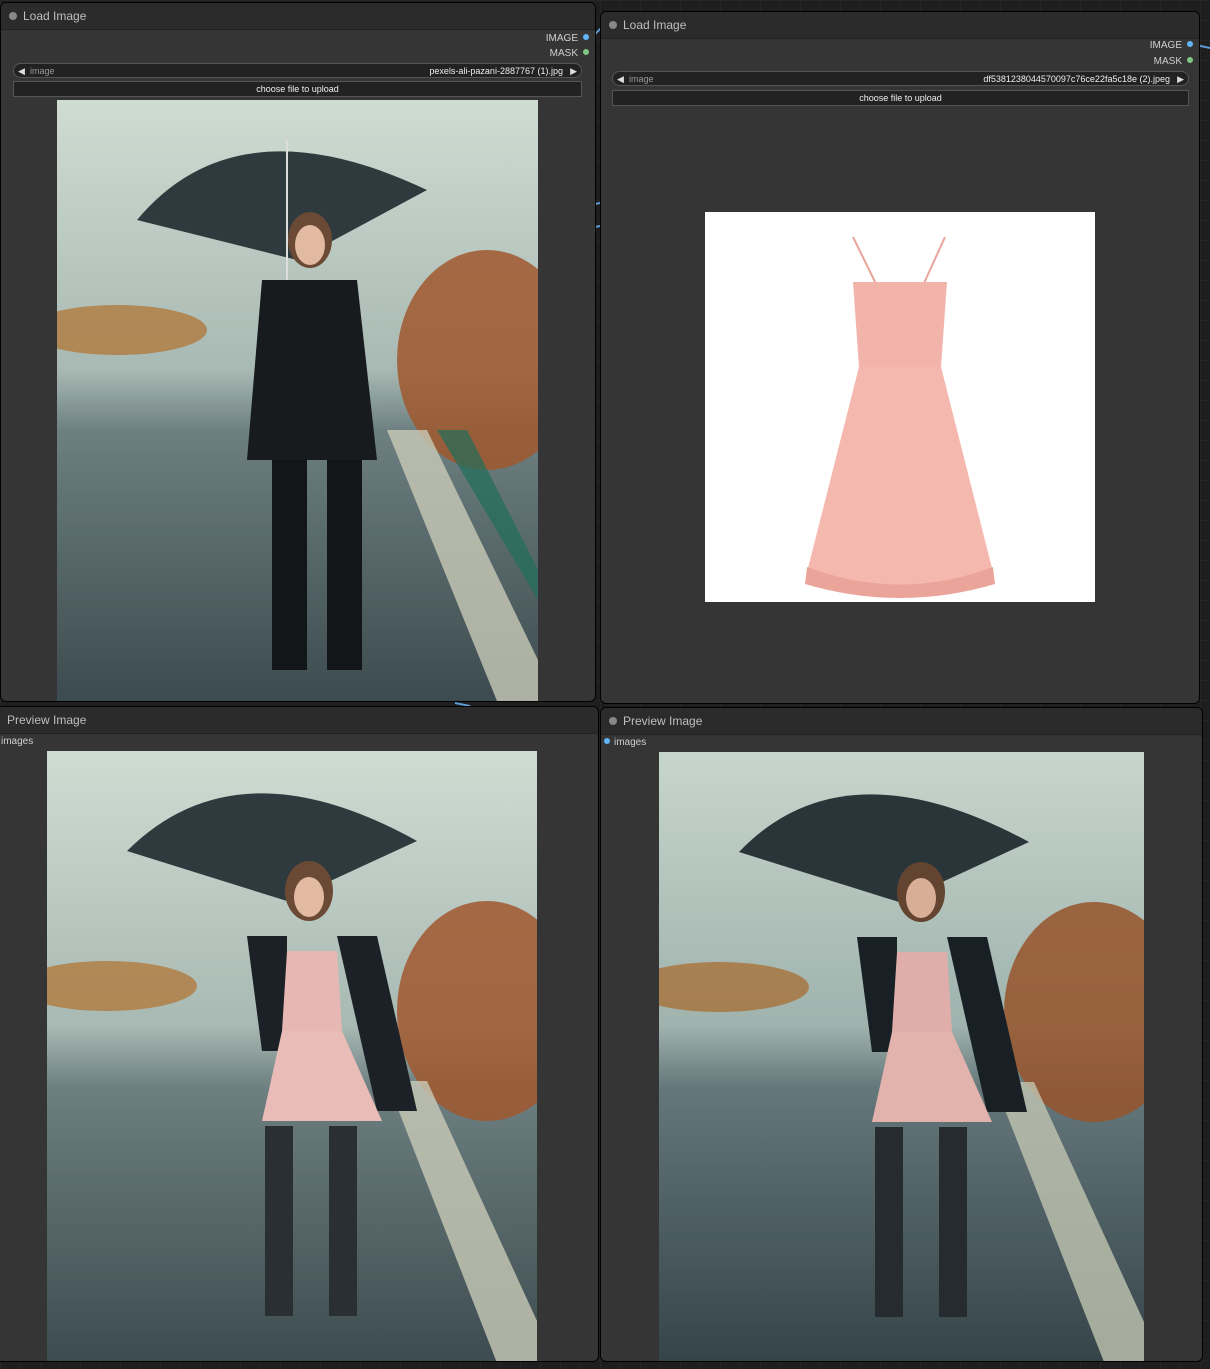  I want to click on combo-value: pexels-ali-pazani-2887767 (1).jpg, so click(496, 71).